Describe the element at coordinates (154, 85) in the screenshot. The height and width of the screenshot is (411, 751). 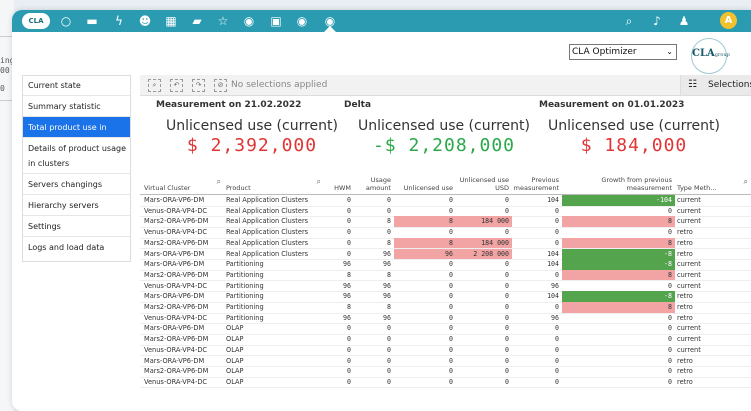
I see `selection-tool-icon: ⌕` at that location.